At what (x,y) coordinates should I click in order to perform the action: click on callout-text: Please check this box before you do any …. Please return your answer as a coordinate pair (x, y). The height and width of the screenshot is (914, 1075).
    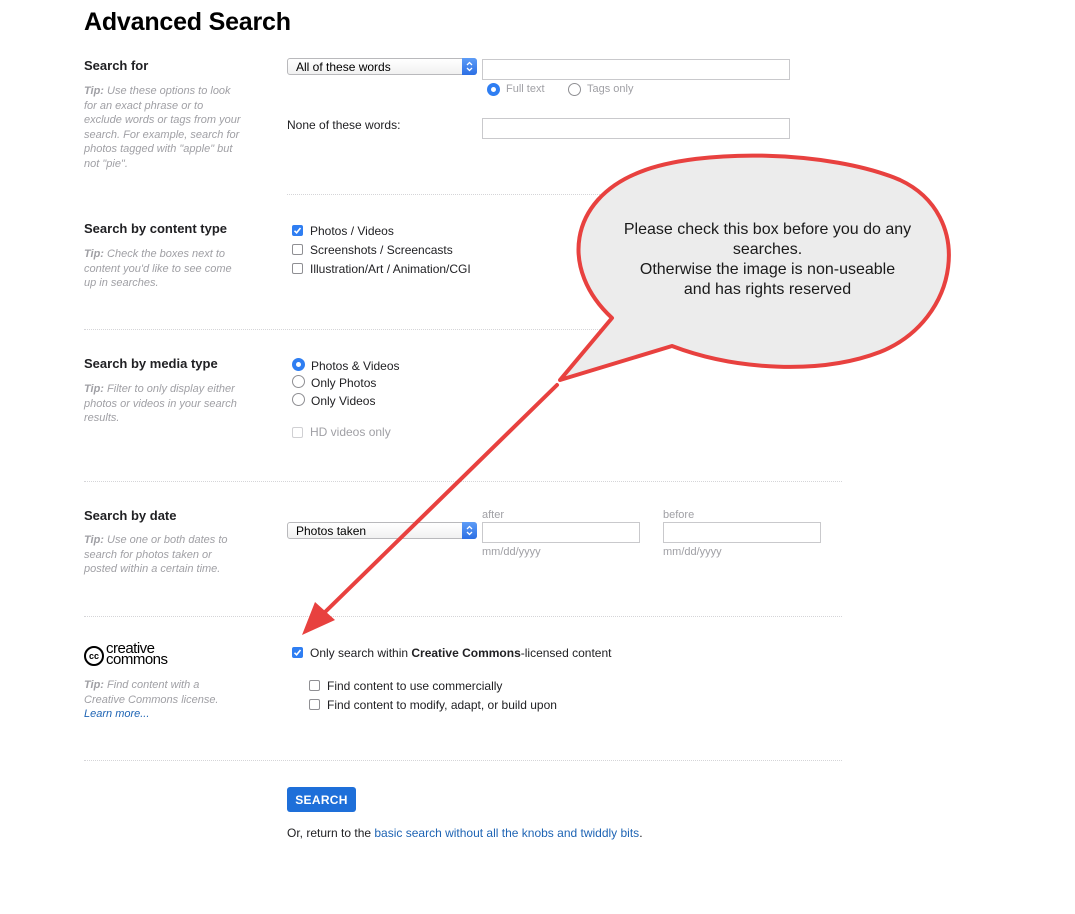
    Looking at the image, I should click on (767, 260).